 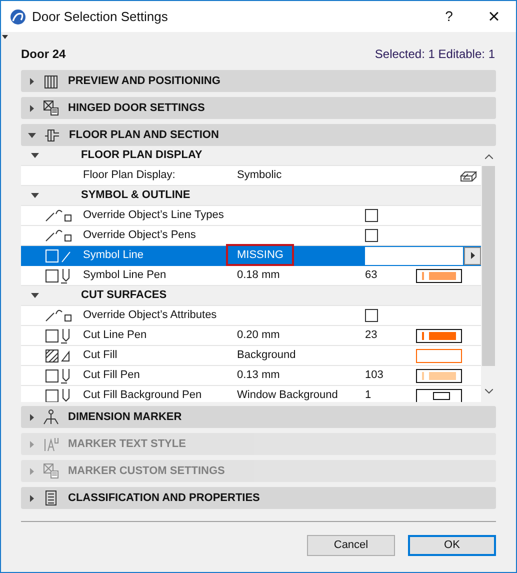 I want to click on cancel-button: Cancel, so click(x=351, y=545).